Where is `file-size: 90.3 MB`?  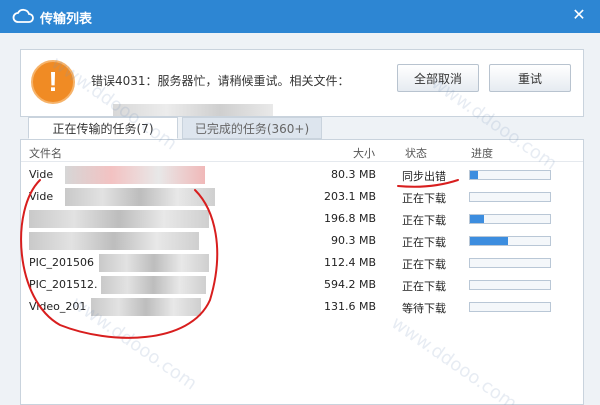 file-size: 90.3 MB is located at coordinates (353, 240).